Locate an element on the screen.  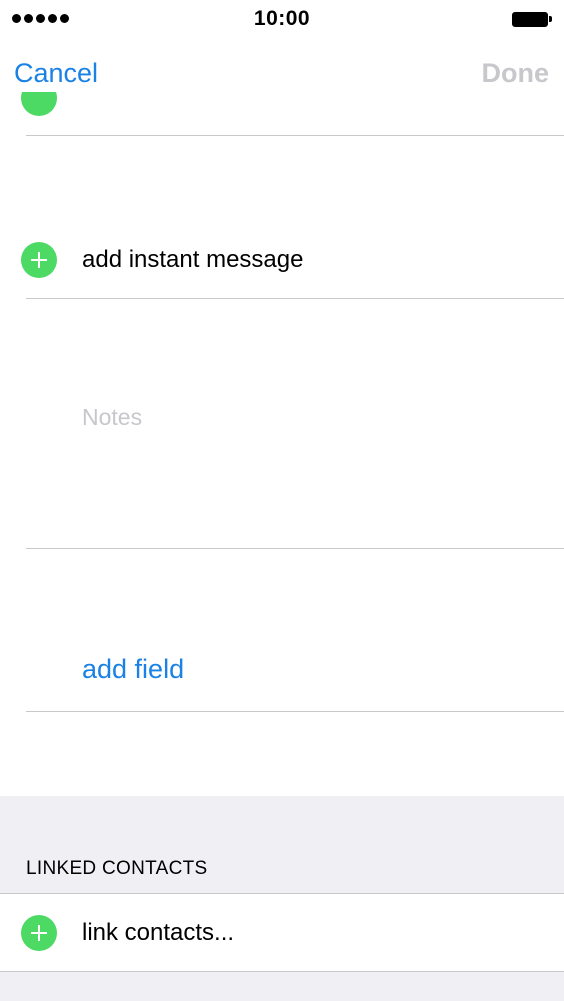
status-bar: 10:00 is located at coordinates (282, 20).